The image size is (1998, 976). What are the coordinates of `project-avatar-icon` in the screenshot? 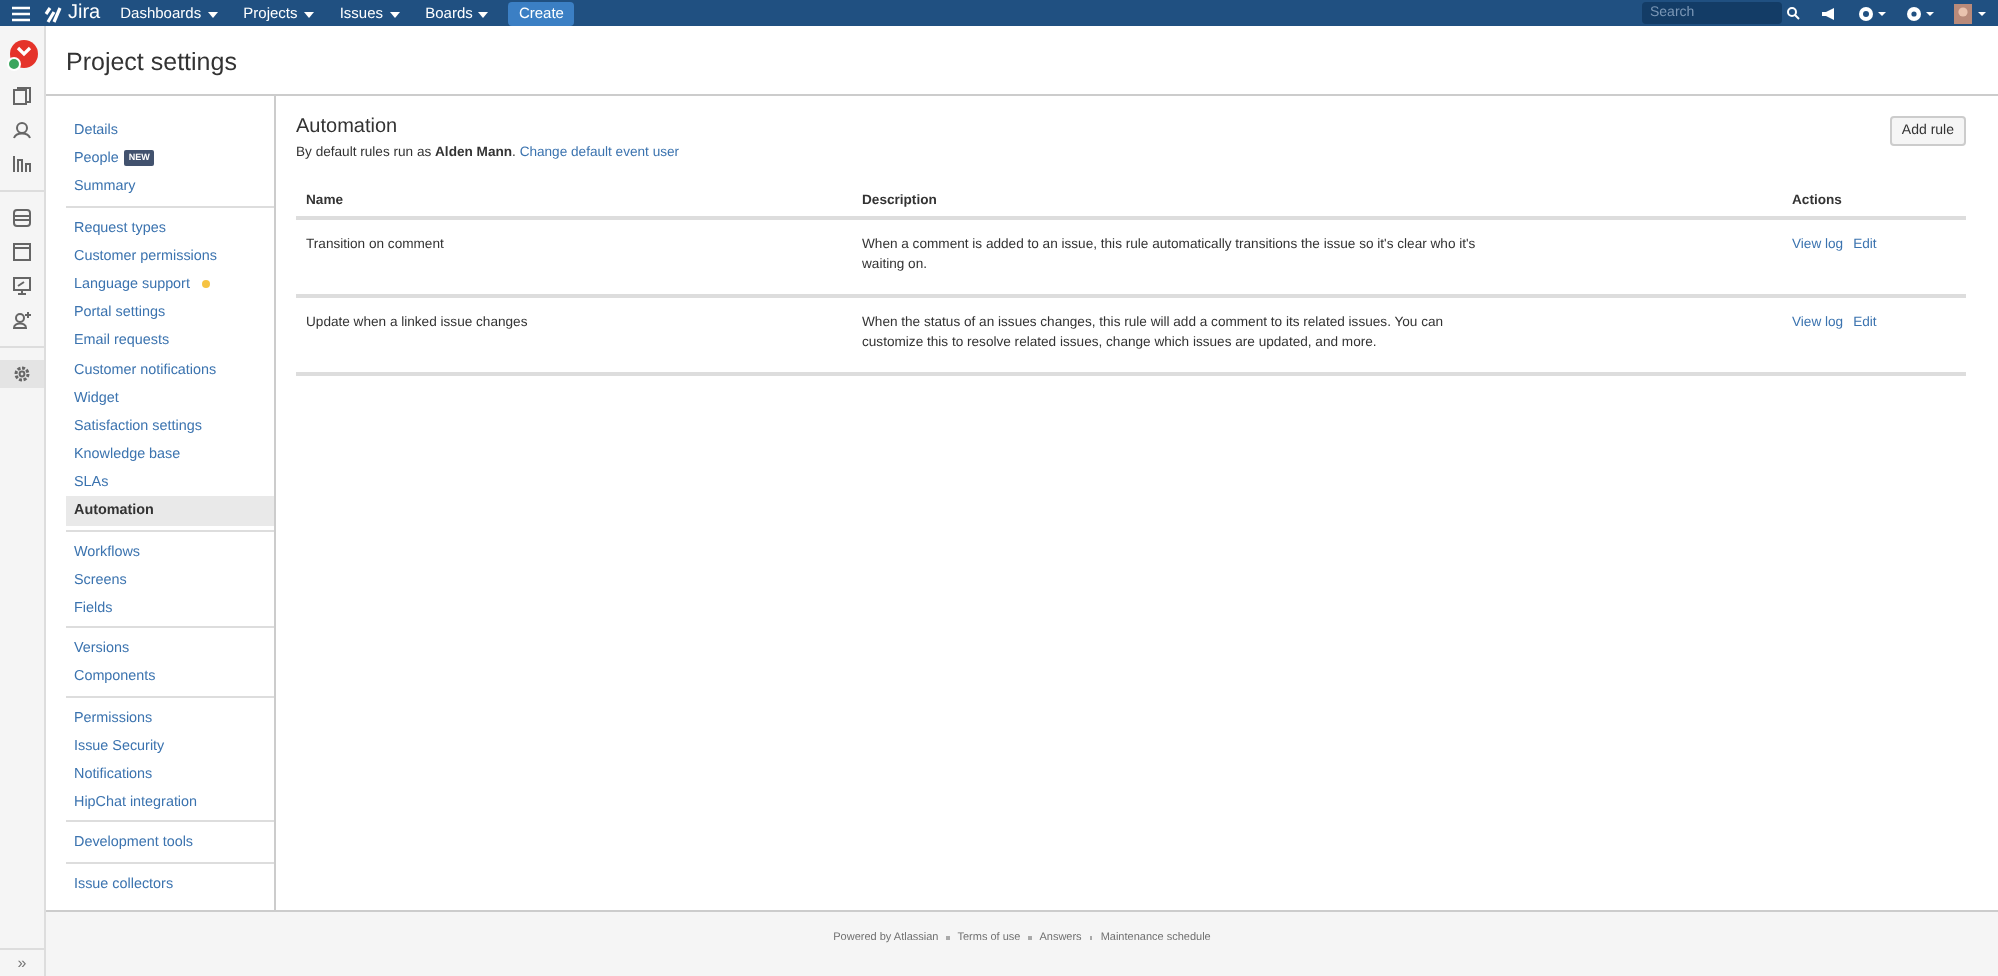 It's located at (22, 56).